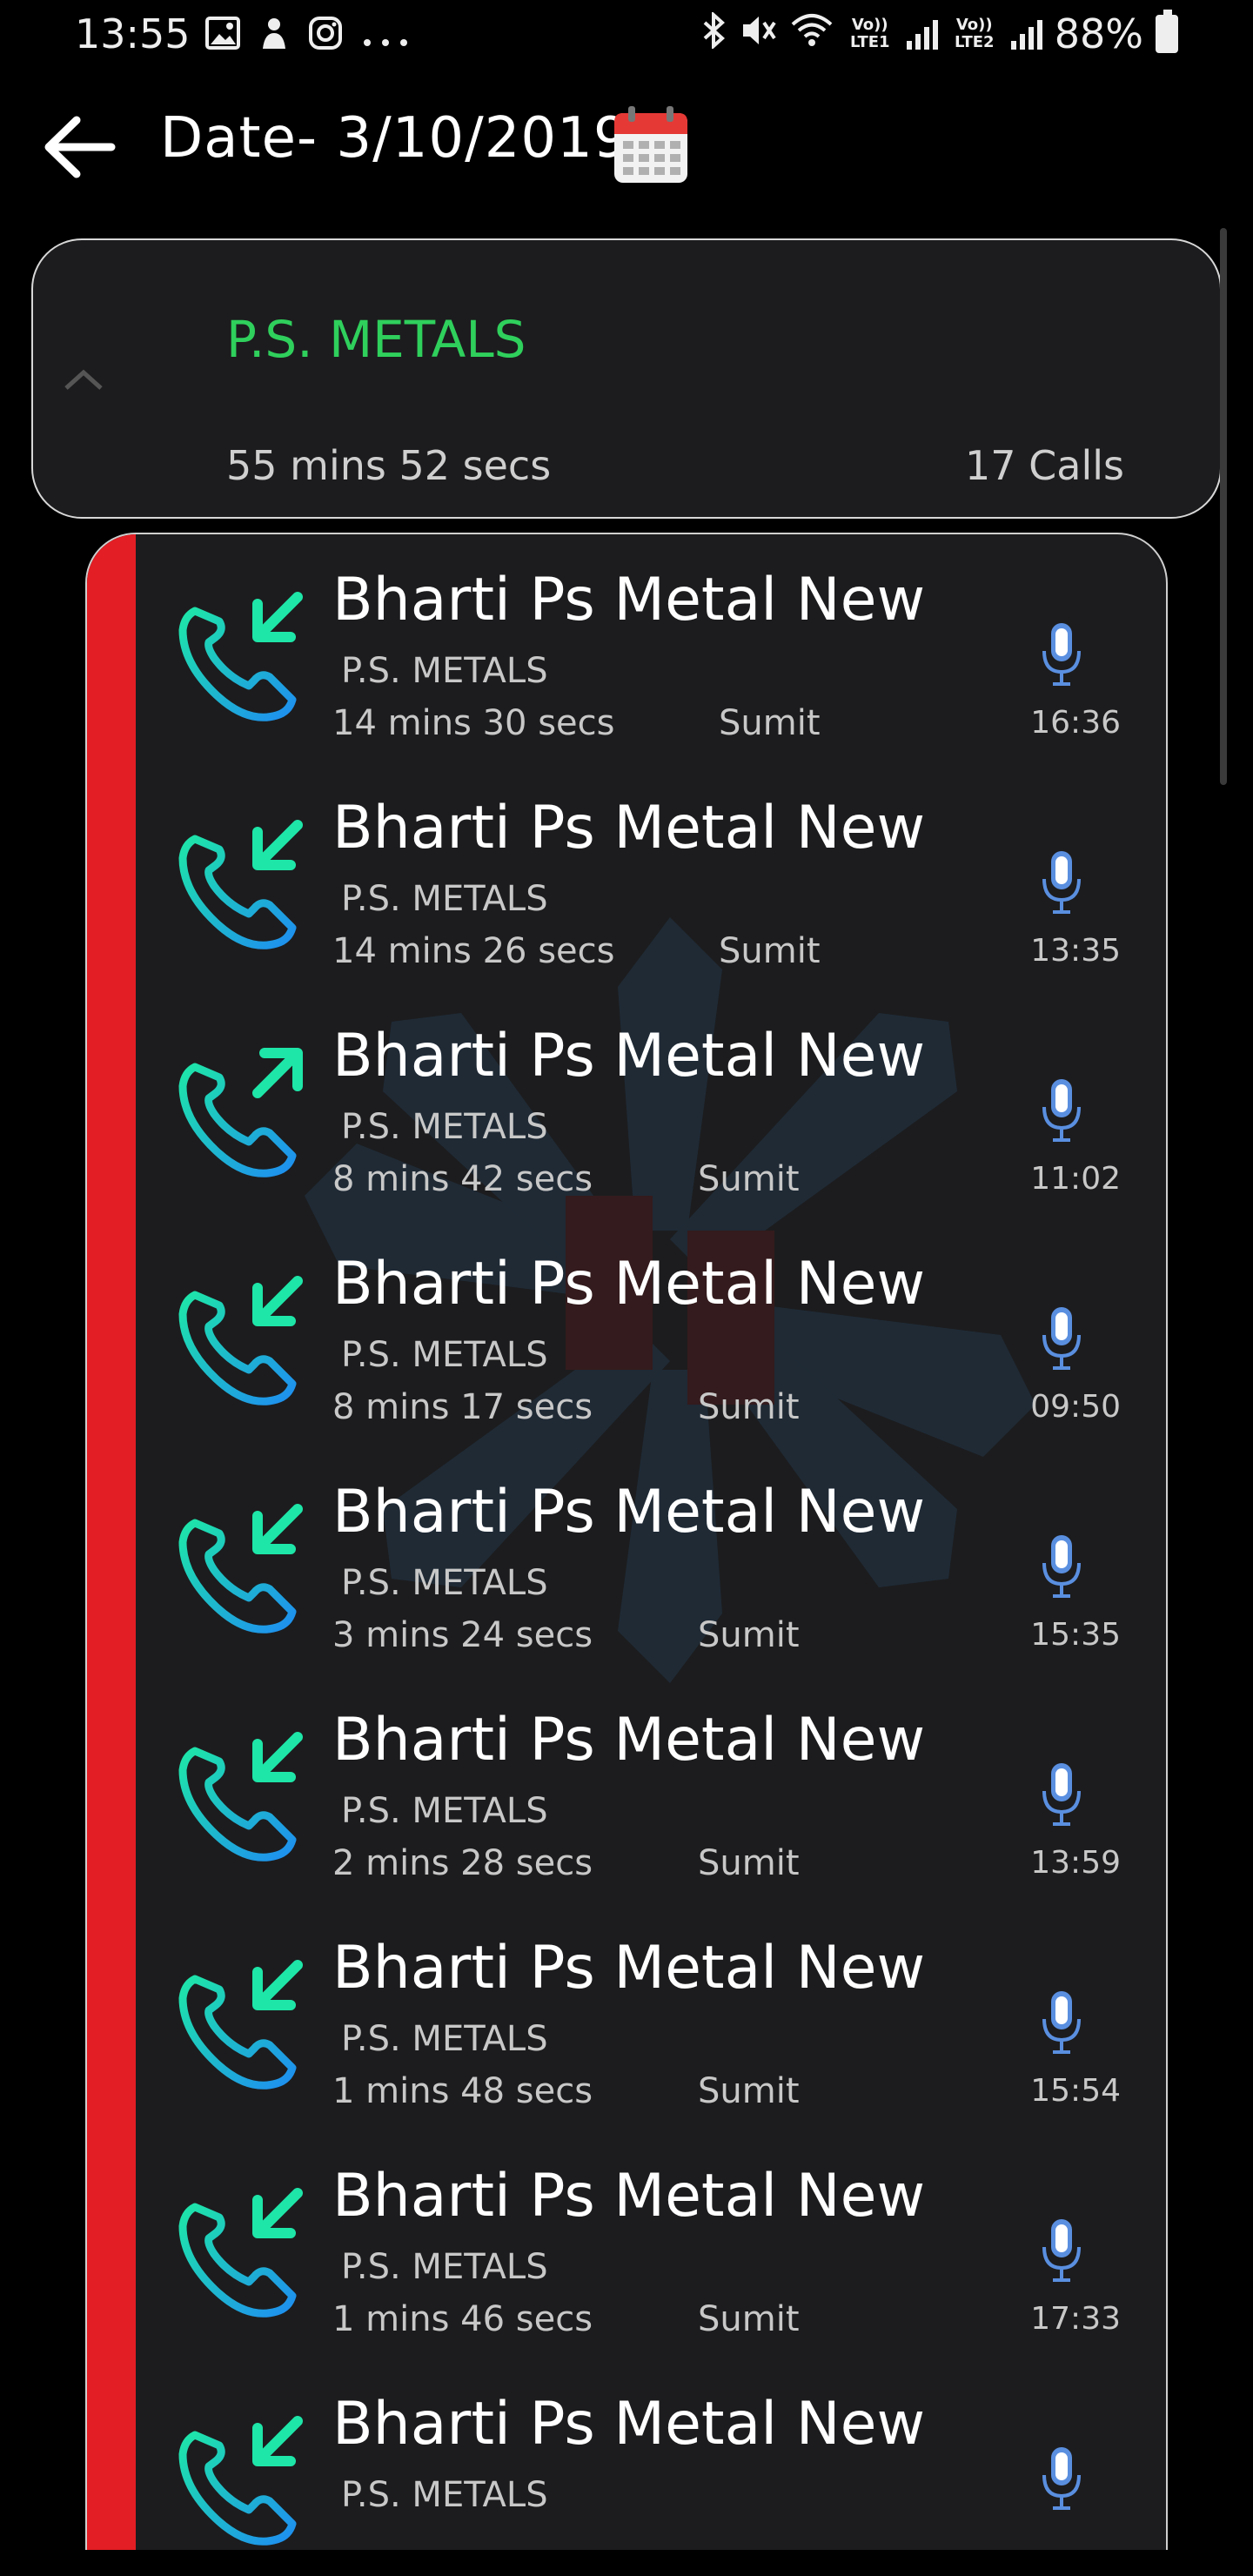 This screenshot has width=1253, height=2576. What do you see at coordinates (1044, 465) in the screenshot?
I see `group-call-count: 17 Calls` at bounding box center [1044, 465].